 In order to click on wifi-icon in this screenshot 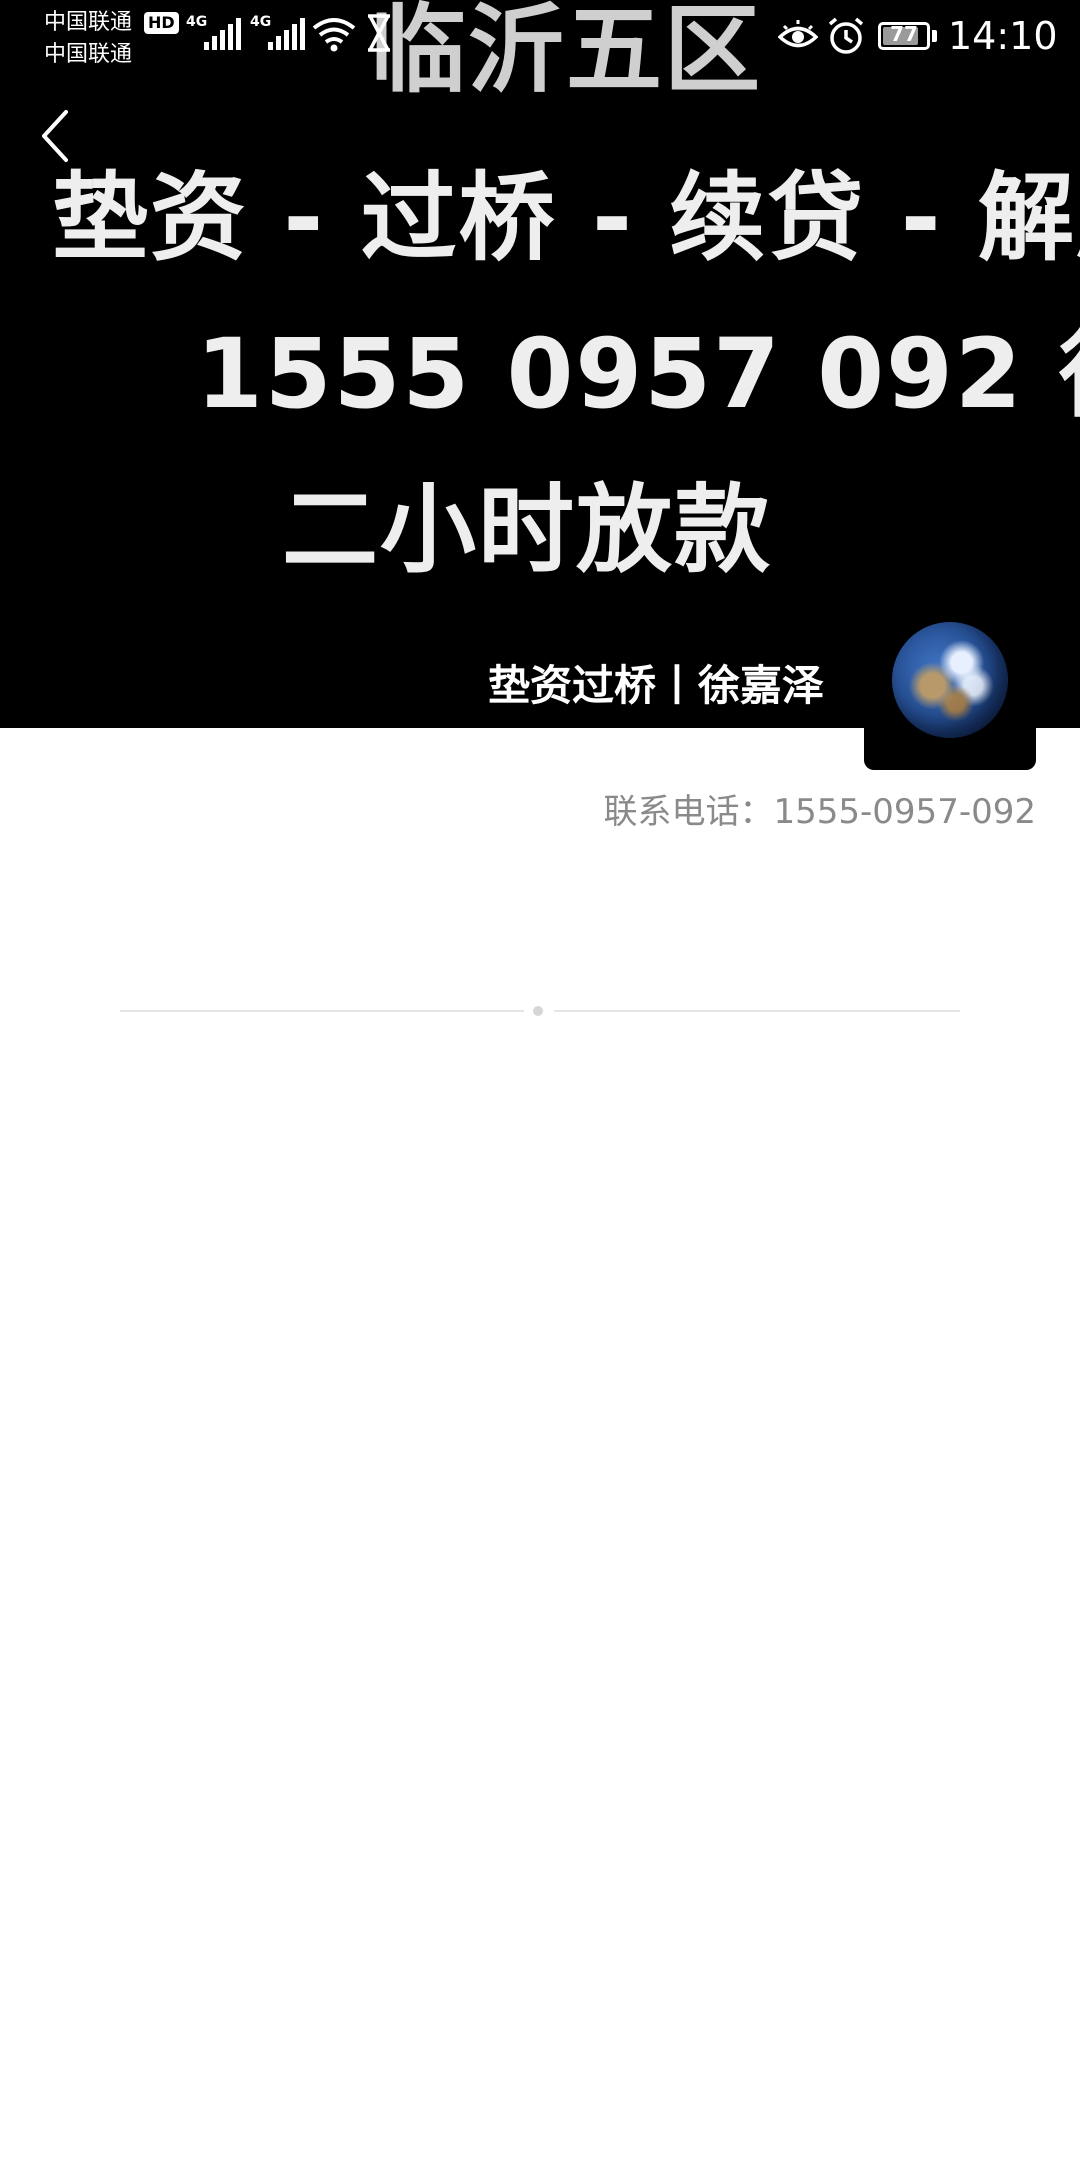, I will do `click(334, 35)`.